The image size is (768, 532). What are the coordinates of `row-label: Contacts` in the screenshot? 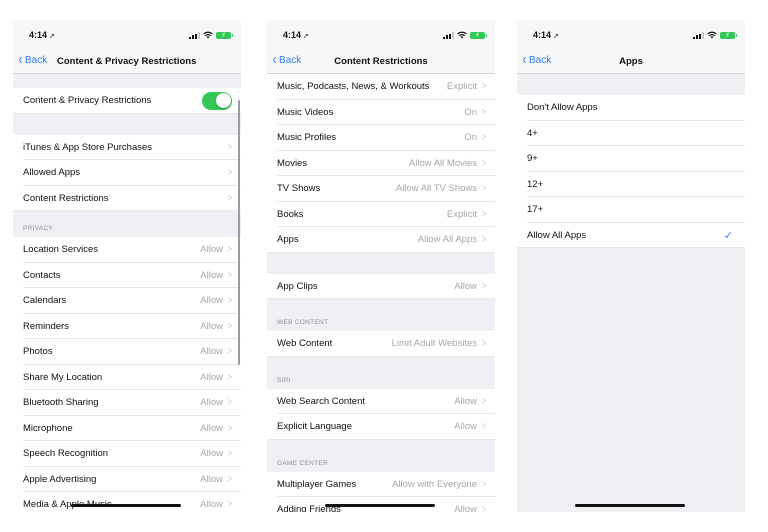 It's located at (42, 275).